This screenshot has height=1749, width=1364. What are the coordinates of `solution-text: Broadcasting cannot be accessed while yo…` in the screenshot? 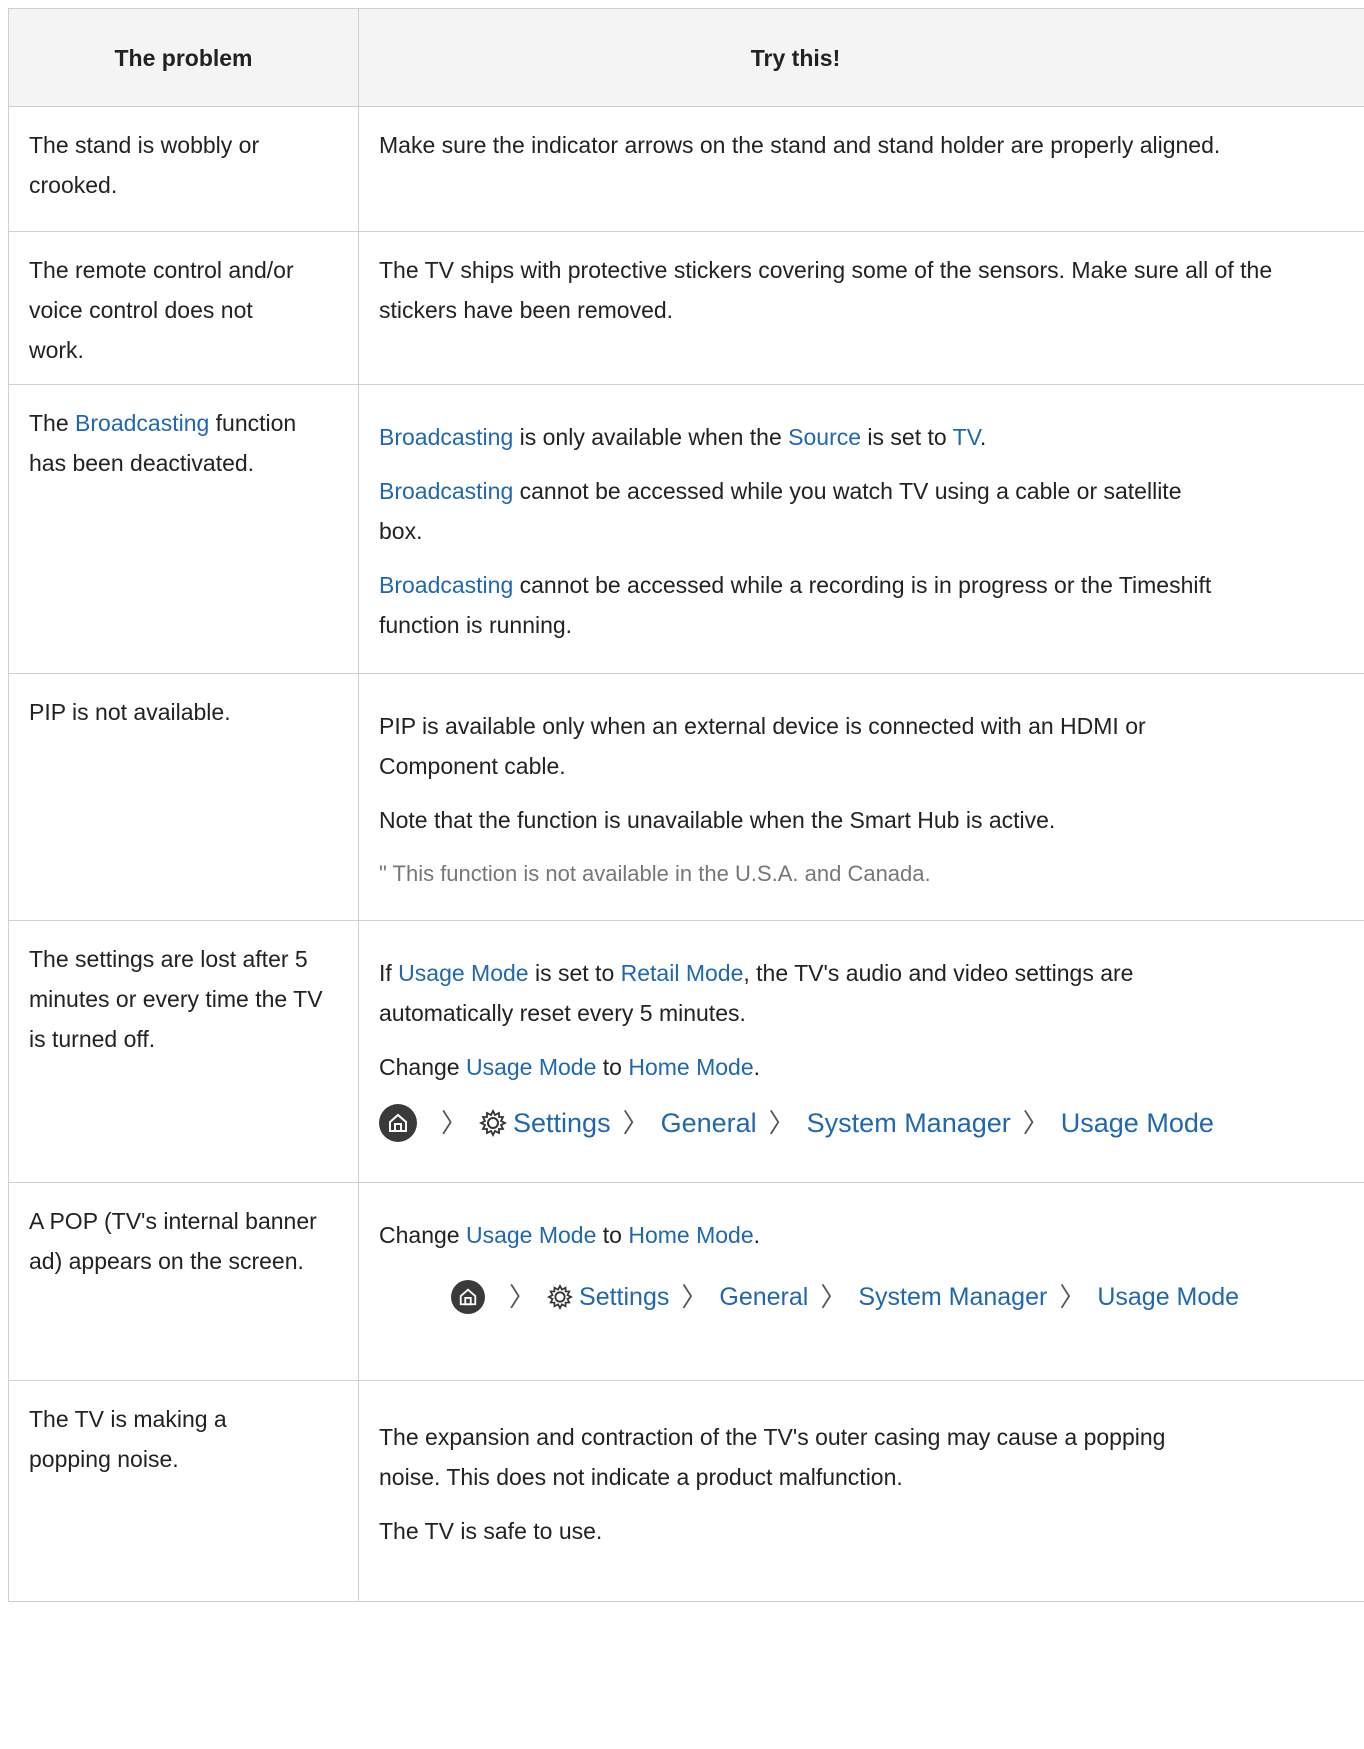 It's located at (780, 511).